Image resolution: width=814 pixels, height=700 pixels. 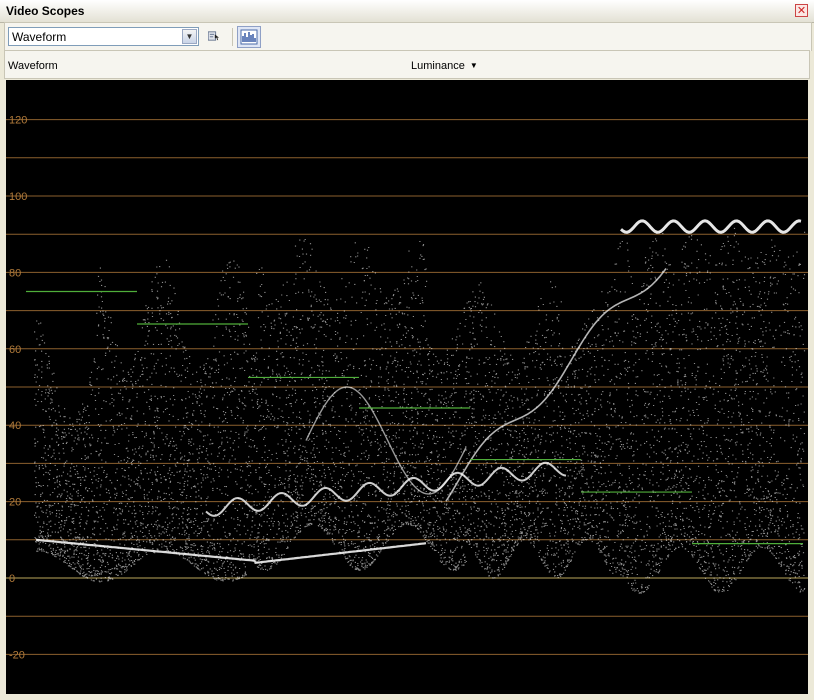 What do you see at coordinates (12, 579) in the screenshot?
I see `y-tick-label: 0` at bounding box center [12, 579].